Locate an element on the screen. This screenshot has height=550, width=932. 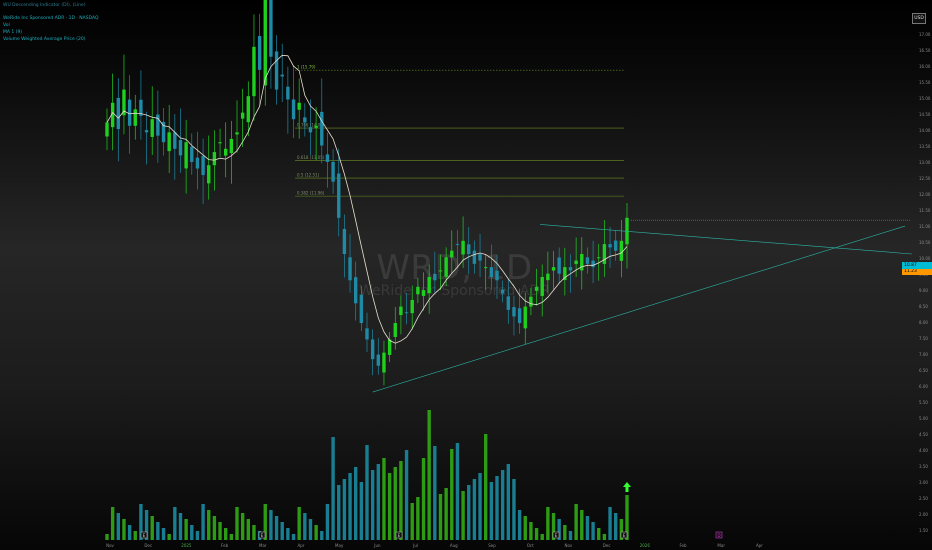
price-axis-label: 10.50 is located at coordinates (925, 242).